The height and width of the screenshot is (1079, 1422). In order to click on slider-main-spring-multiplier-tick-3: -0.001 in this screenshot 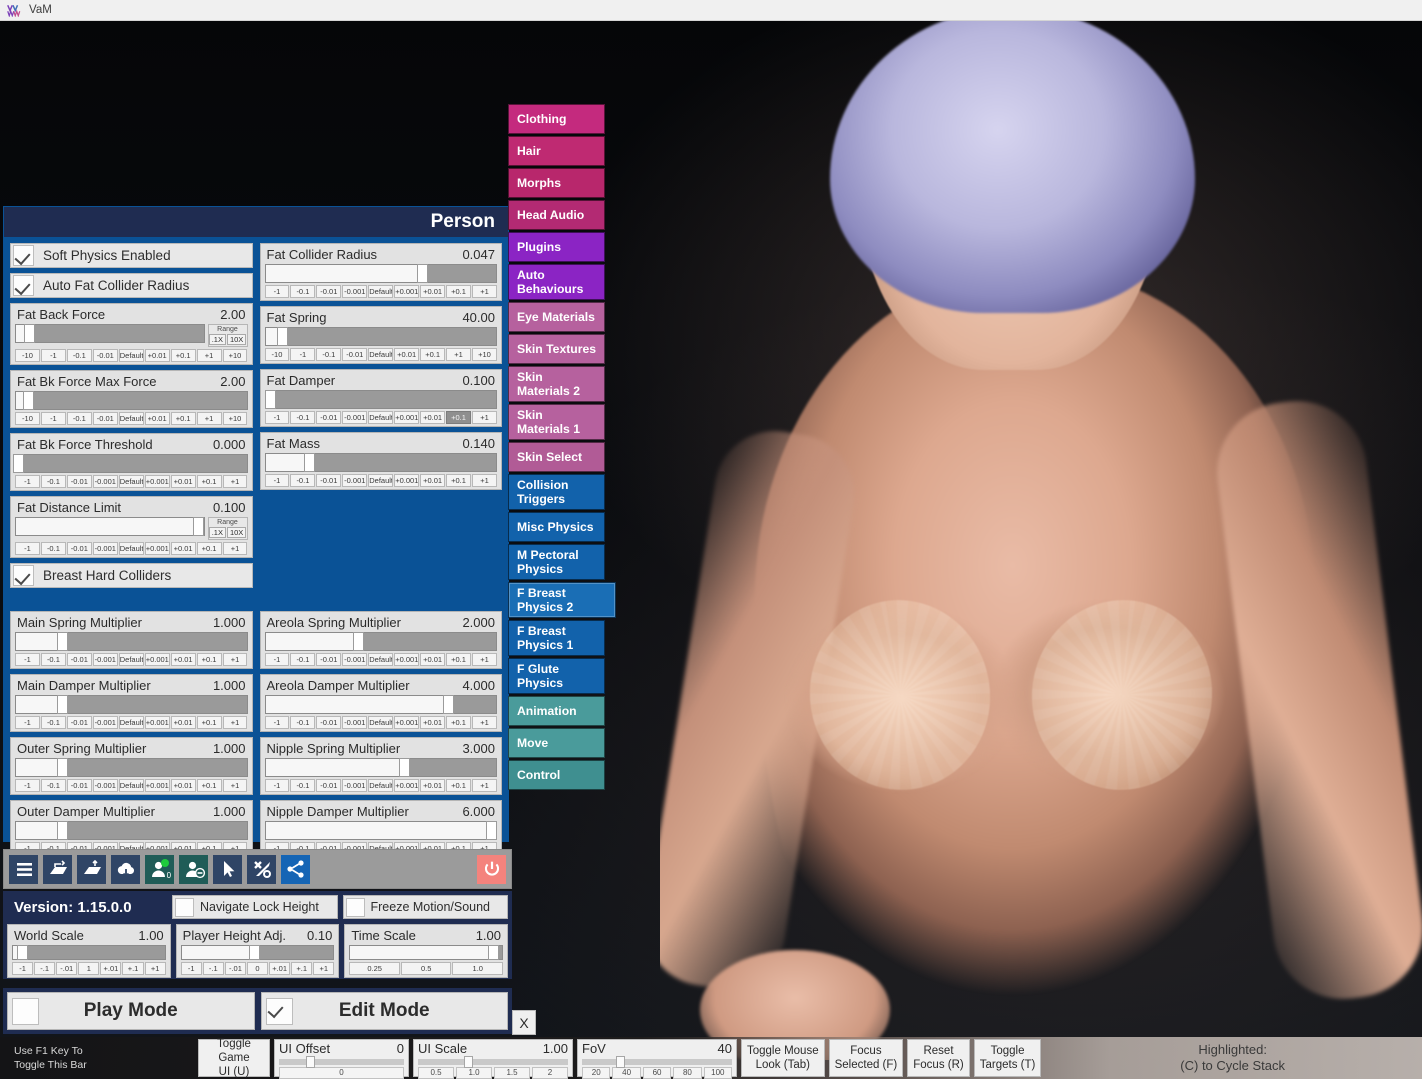, I will do `click(105, 659)`.